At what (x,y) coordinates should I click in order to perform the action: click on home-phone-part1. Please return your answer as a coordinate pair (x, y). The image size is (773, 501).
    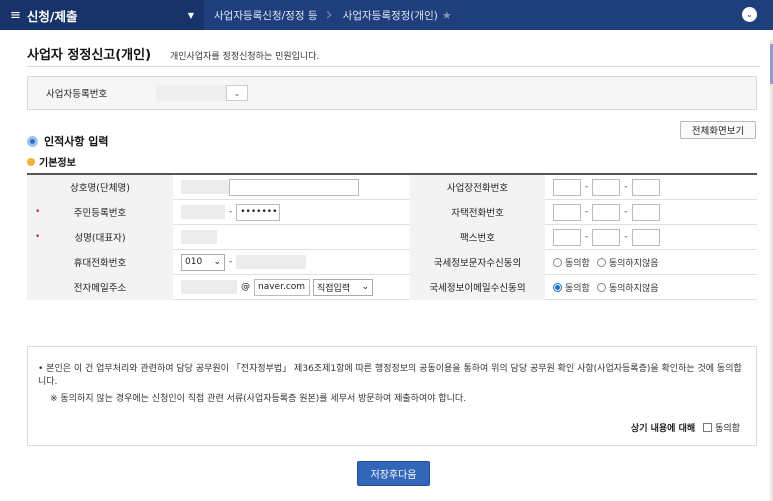
    Looking at the image, I should click on (567, 212).